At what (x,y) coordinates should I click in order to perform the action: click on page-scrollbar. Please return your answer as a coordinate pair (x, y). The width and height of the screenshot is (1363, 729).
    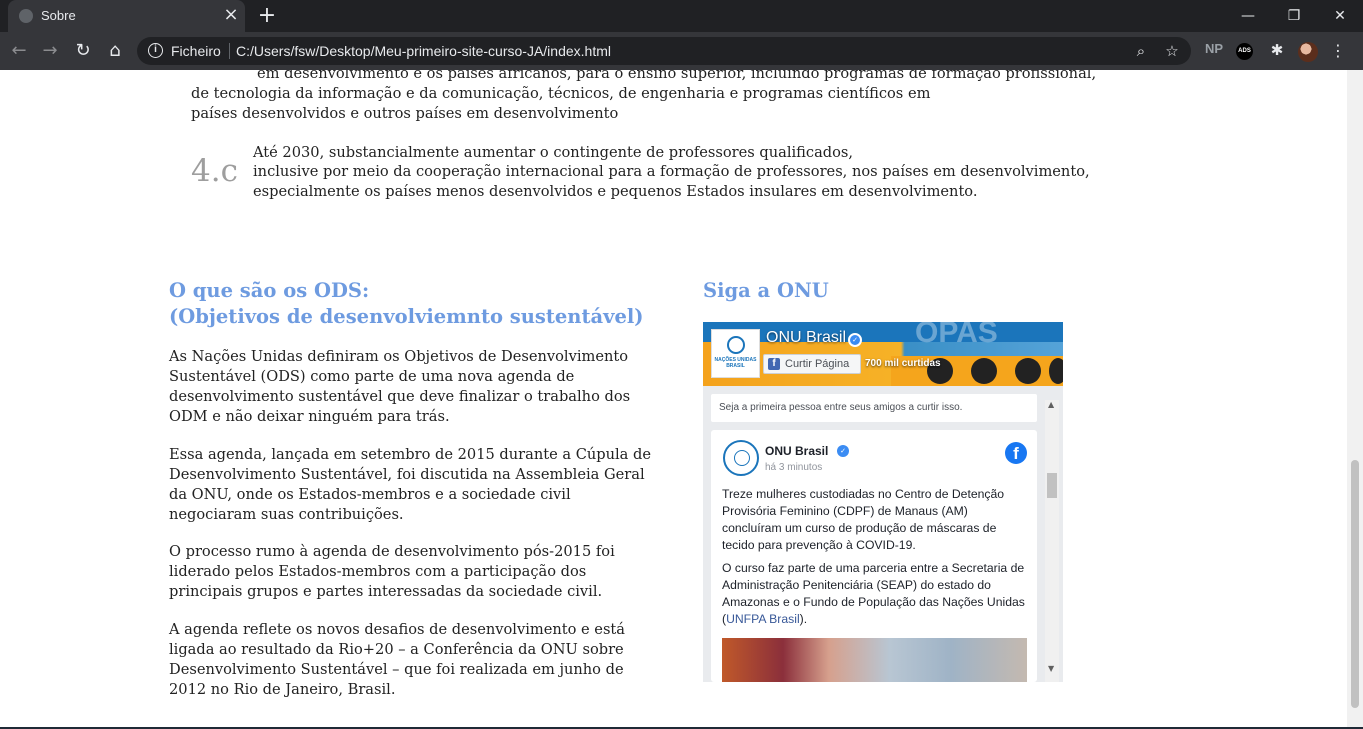
    Looking at the image, I should click on (1355, 399).